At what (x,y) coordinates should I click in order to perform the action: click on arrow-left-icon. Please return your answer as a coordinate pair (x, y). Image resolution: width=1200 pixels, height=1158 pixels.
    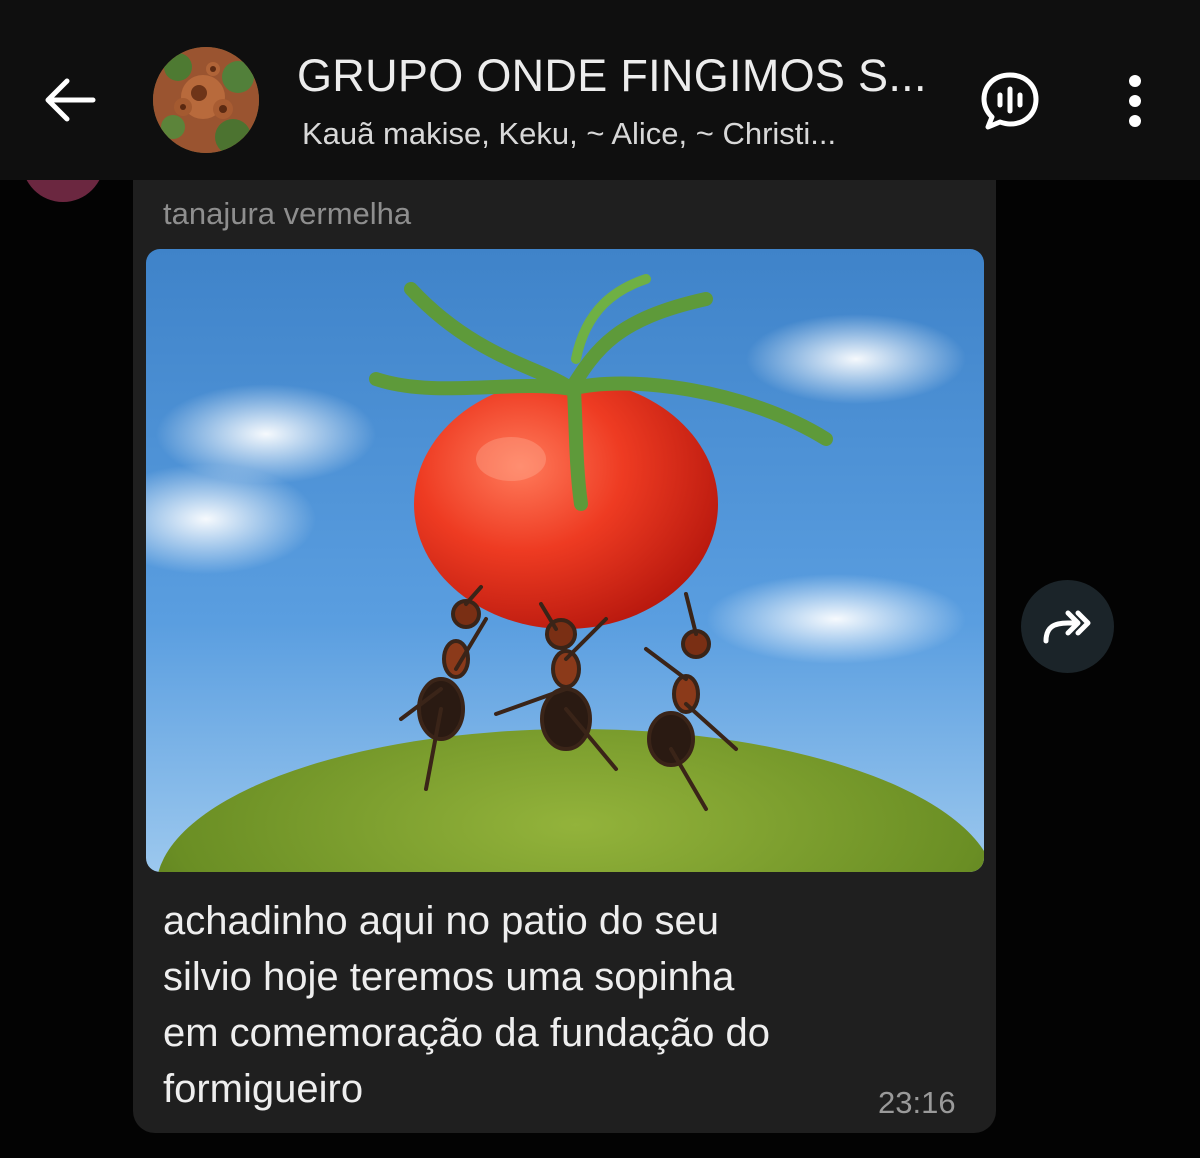
    Looking at the image, I should click on (70, 100).